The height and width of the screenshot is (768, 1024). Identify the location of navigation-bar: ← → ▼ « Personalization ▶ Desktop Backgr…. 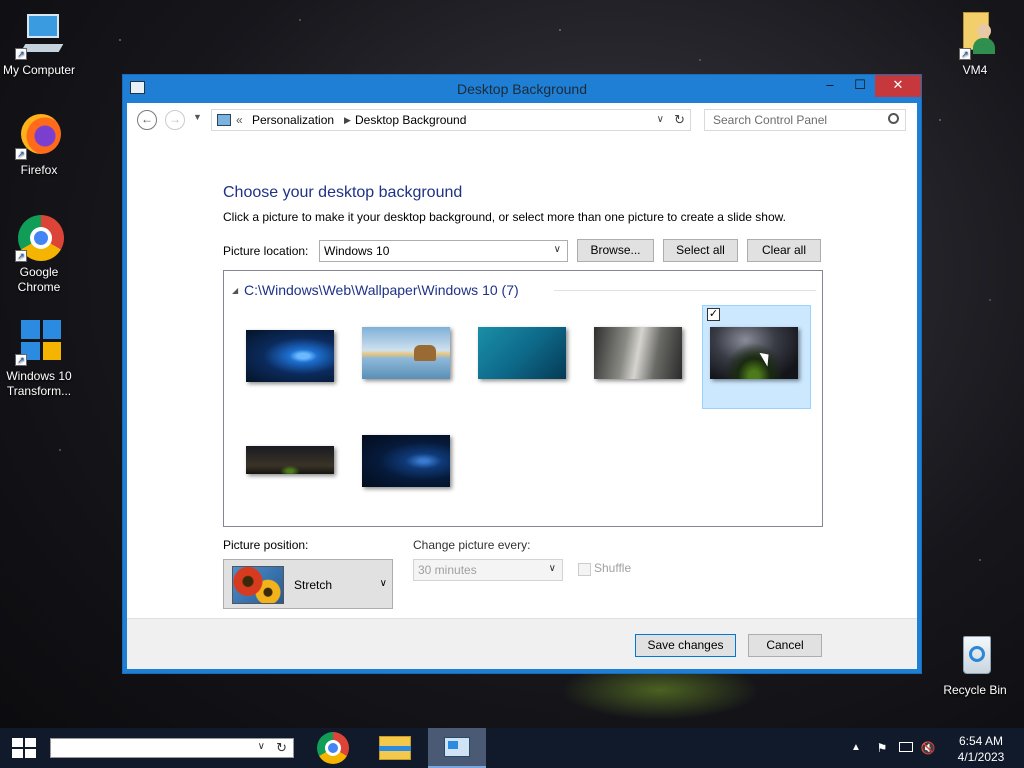
(522, 119).